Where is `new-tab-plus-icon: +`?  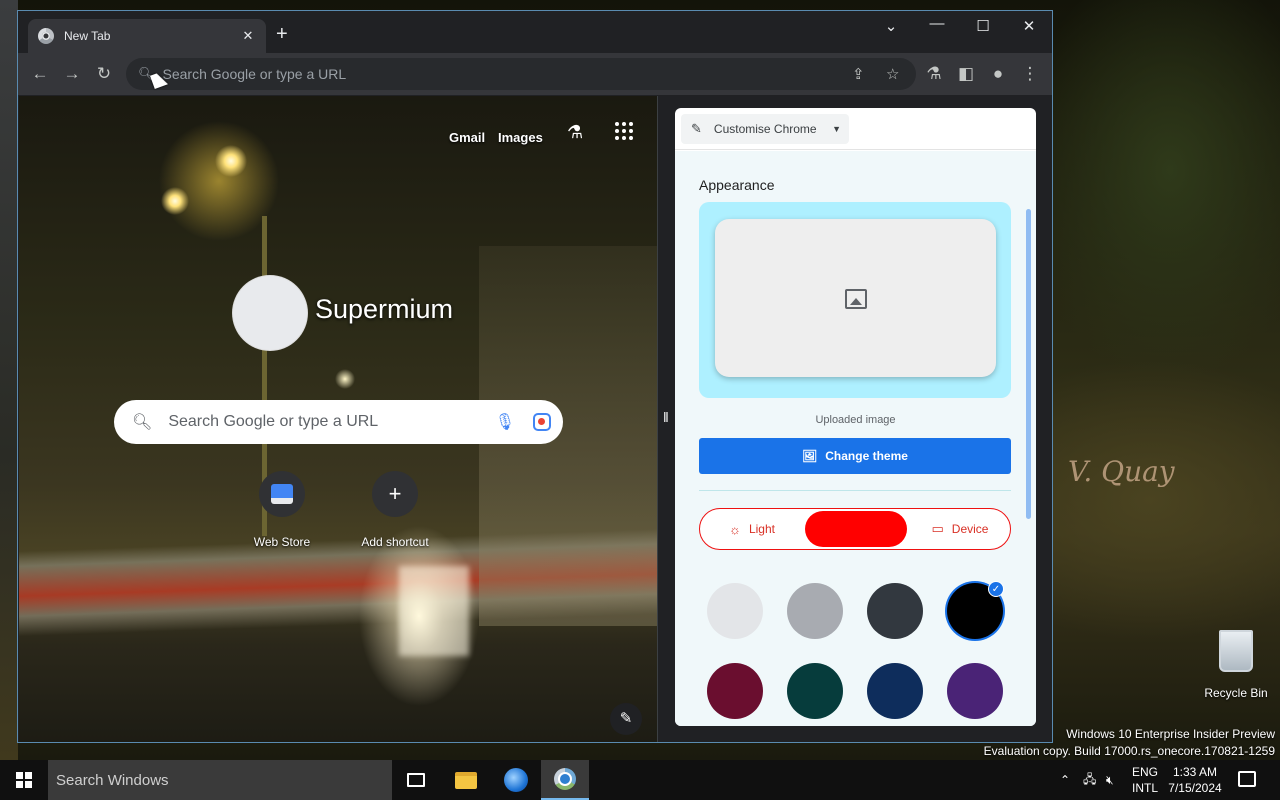
new-tab-plus-icon: + is located at coordinates (282, 34).